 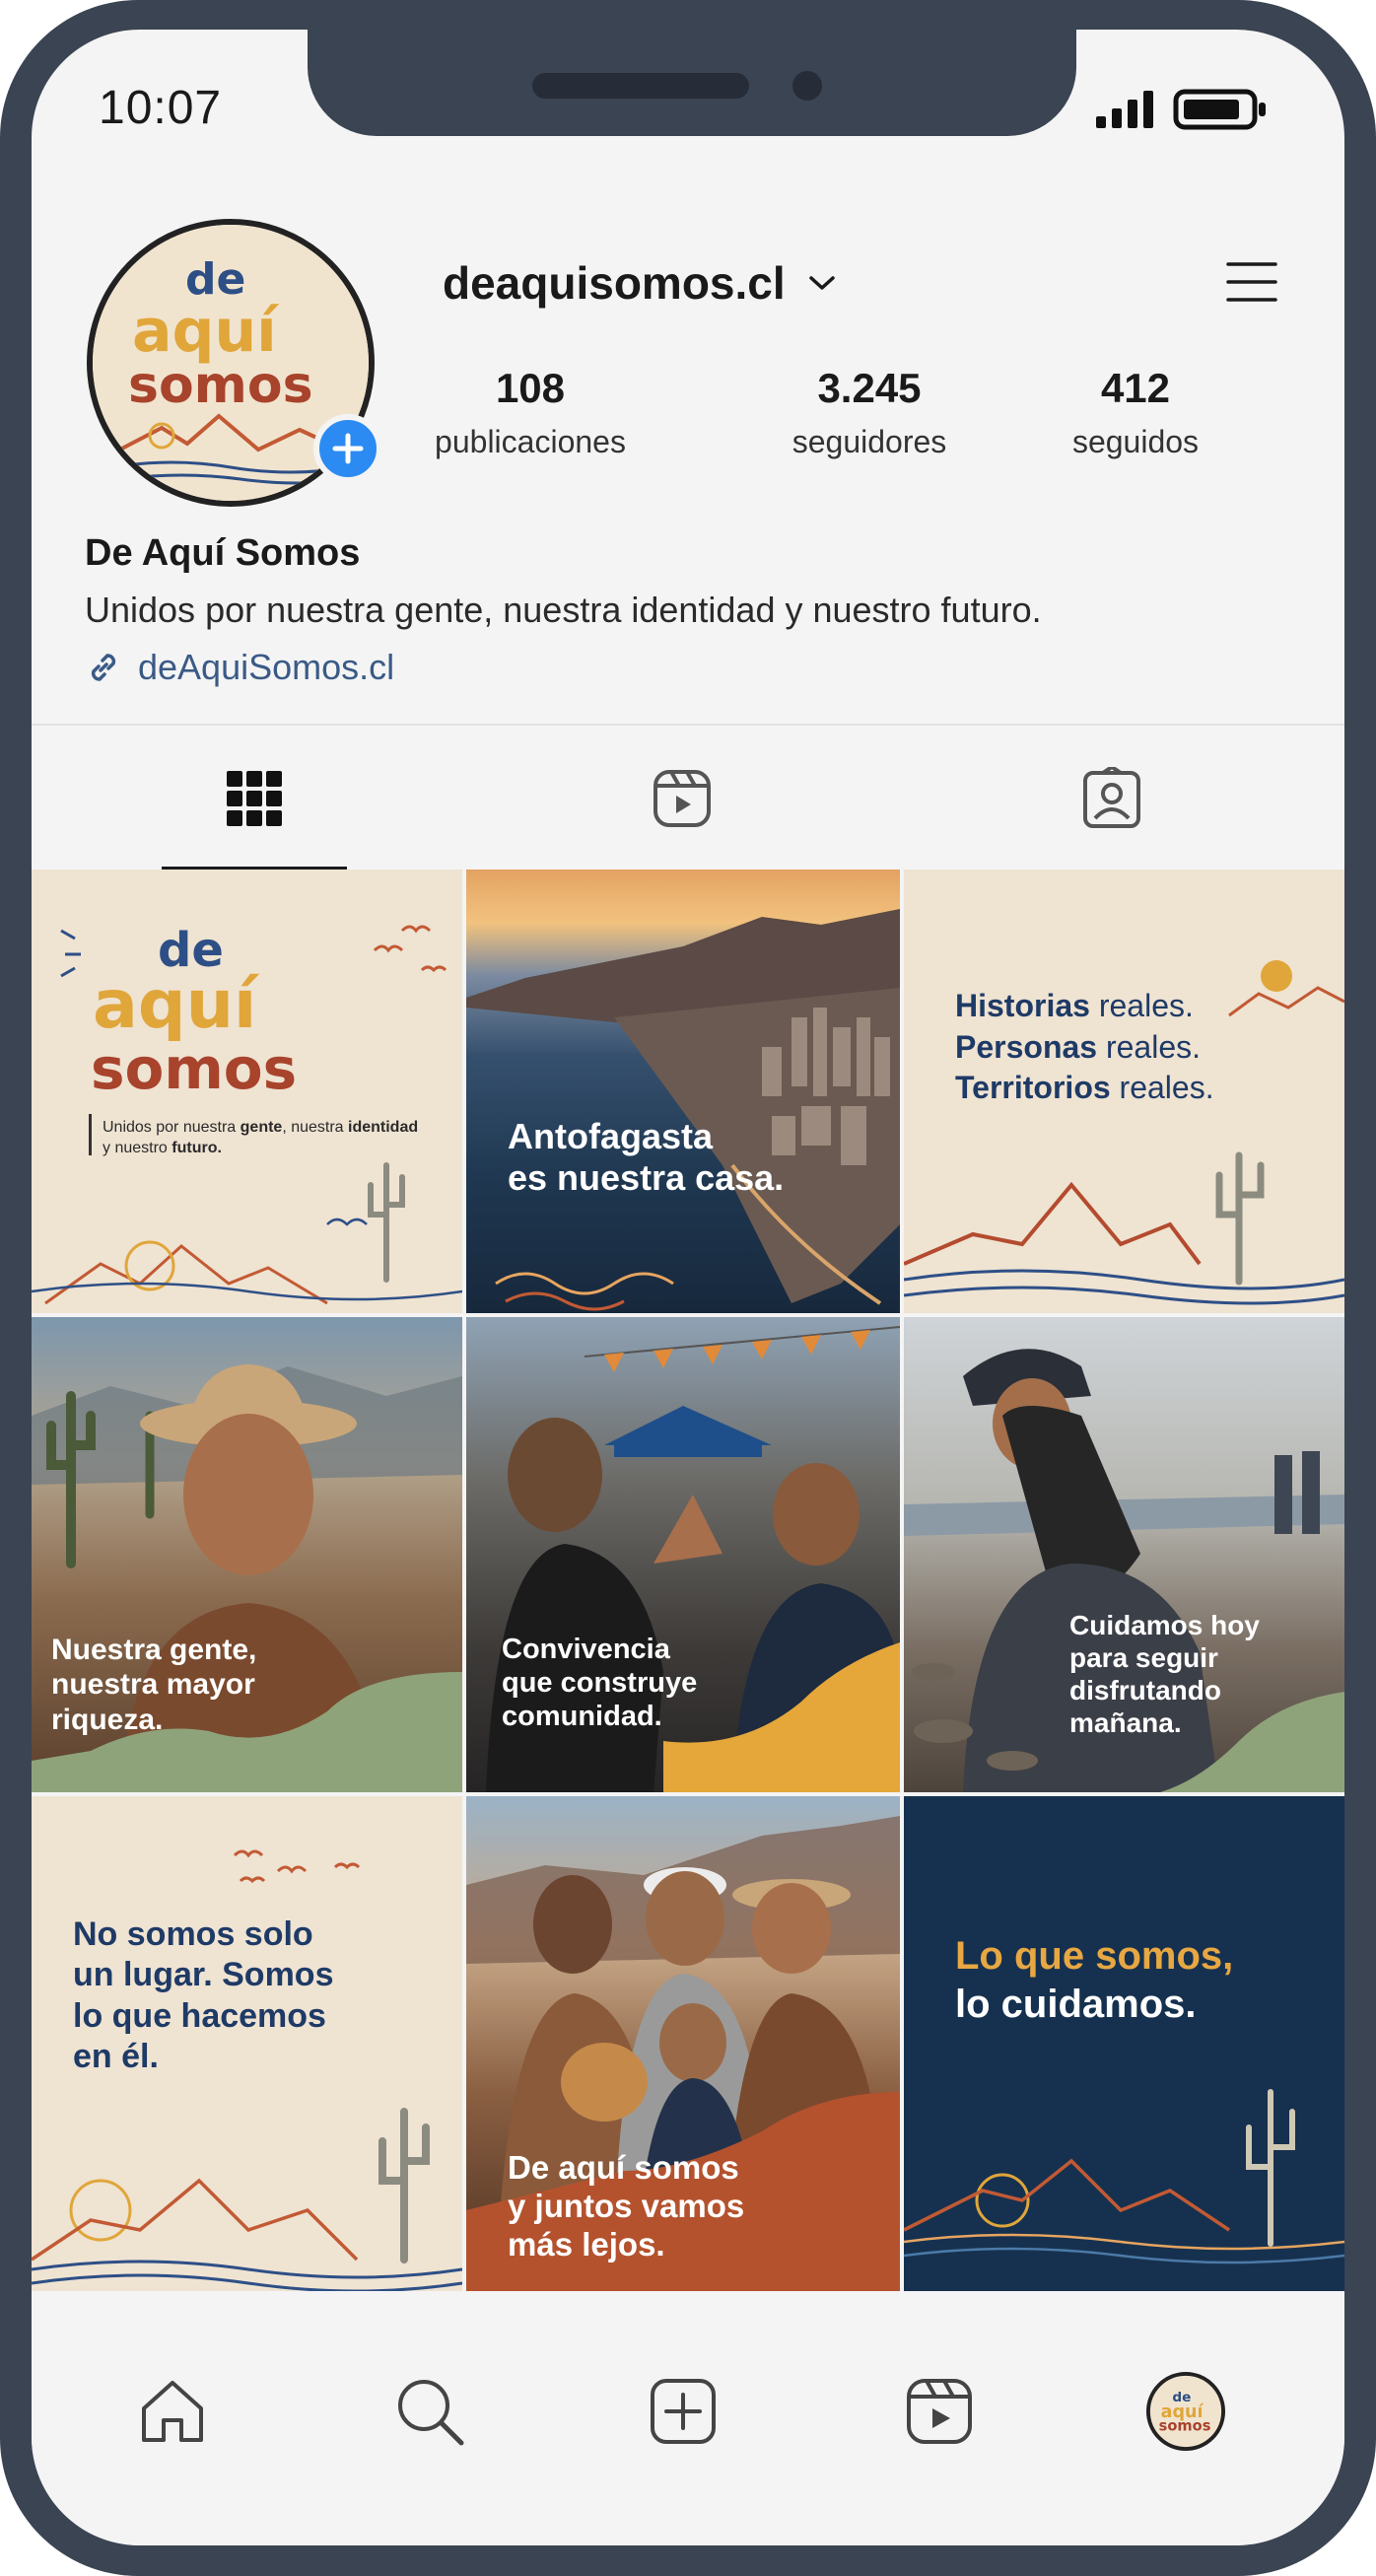 What do you see at coordinates (200, 2016) in the screenshot?
I see `caption-line: lo que hacemos` at bounding box center [200, 2016].